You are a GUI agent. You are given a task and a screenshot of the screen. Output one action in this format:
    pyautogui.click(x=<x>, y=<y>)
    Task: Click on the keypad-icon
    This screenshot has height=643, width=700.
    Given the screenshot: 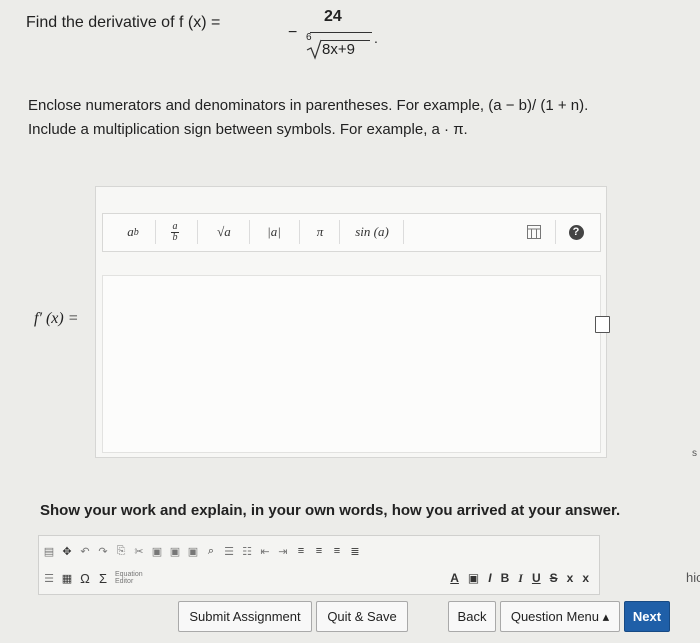 What is the action you would take?
    pyautogui.click(x=534, y=232)
    